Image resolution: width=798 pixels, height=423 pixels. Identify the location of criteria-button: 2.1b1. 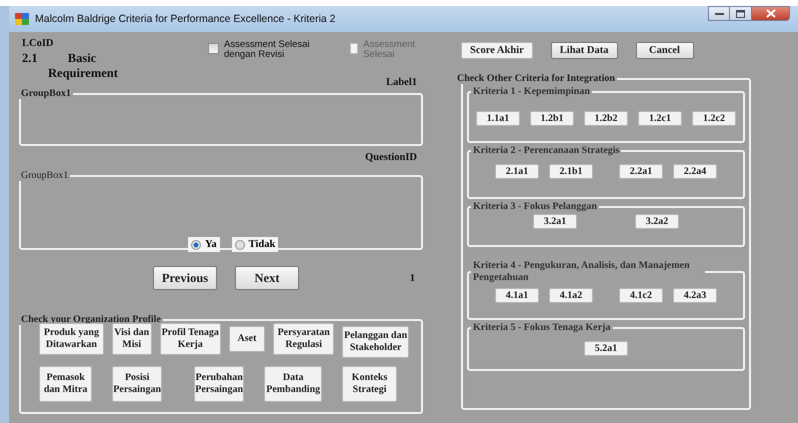
(571, 171).